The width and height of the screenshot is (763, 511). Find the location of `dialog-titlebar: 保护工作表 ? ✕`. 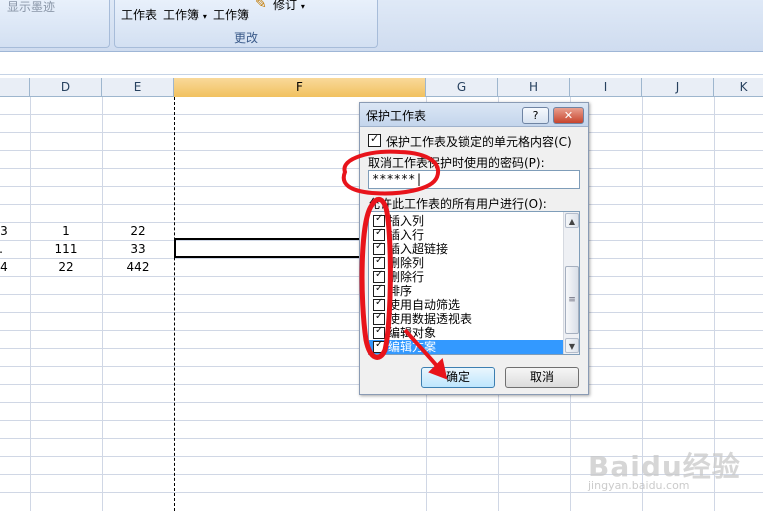

dialog-titlebar: 保护工作表 ? ✕ is located at coordinates (474, 115).